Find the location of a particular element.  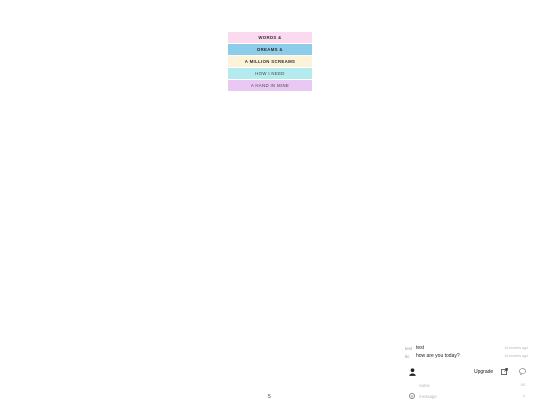

chat-bubble-icon is located at coordinates (522, 371).